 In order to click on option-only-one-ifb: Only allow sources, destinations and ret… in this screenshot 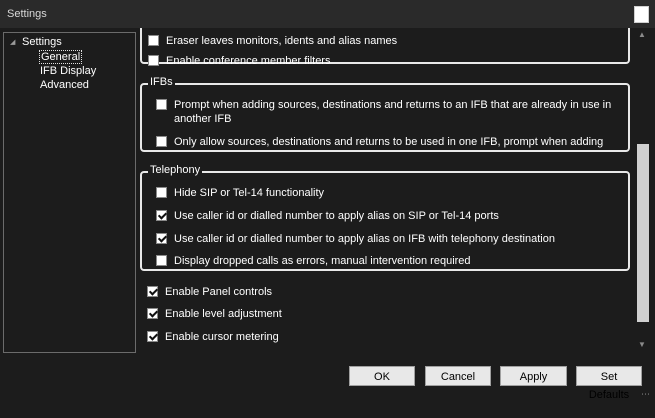, I will do `click(379, 142)`.